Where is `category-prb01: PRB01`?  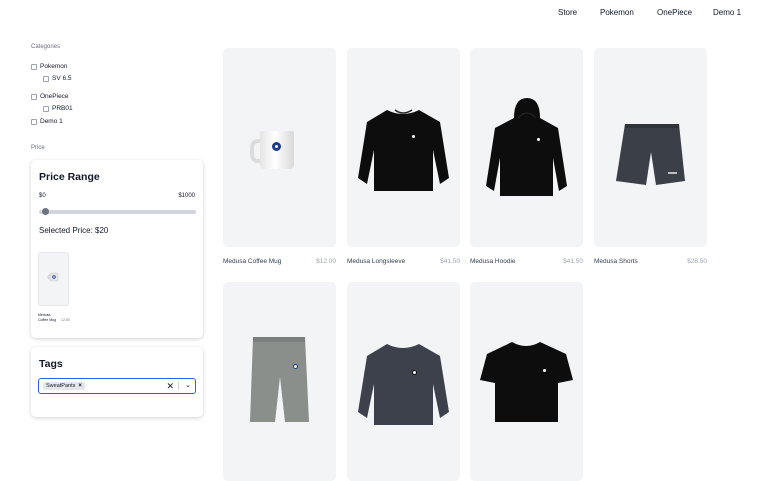 category-prb01: PRB01 is located at coordinates (58, 108).